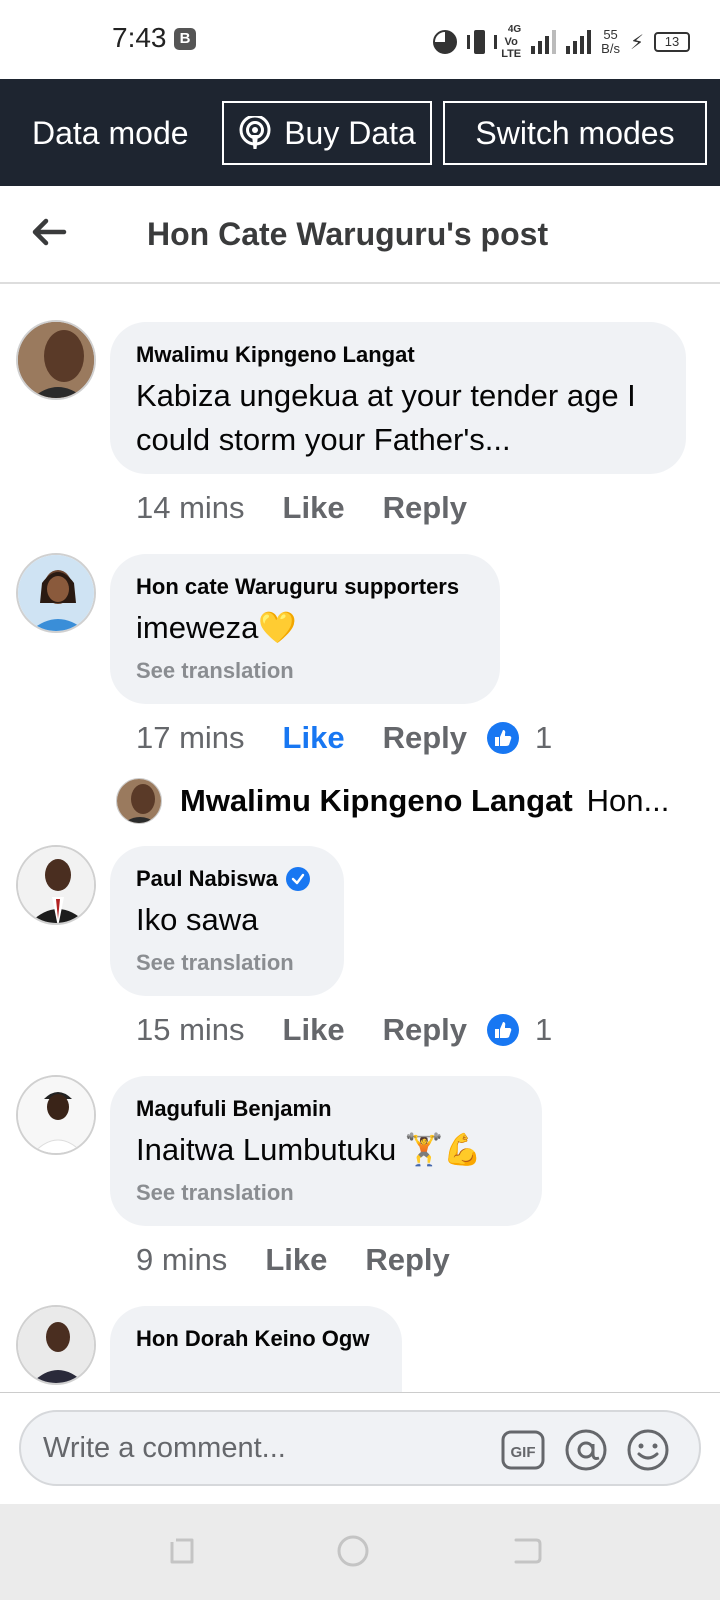 This screenshot has width=720, height=1600. I want to click on data-usage-icon, so click(445, 42).